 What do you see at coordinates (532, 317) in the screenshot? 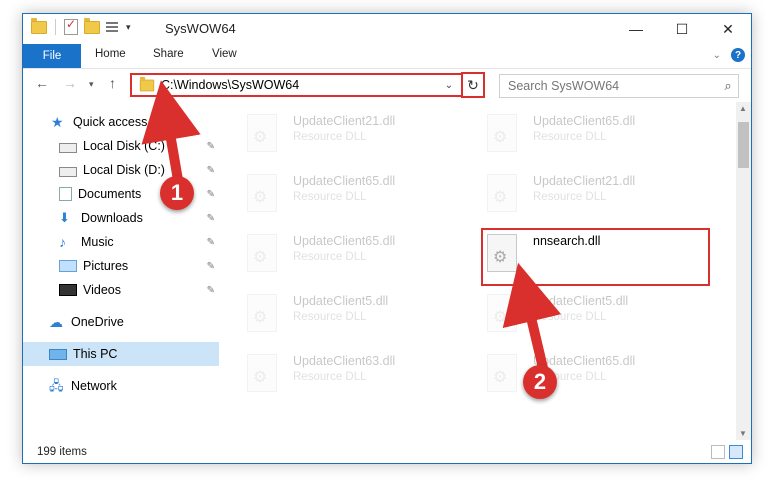
I see `arrow-to-nnsearch-file` at bounding box center [532, 317].